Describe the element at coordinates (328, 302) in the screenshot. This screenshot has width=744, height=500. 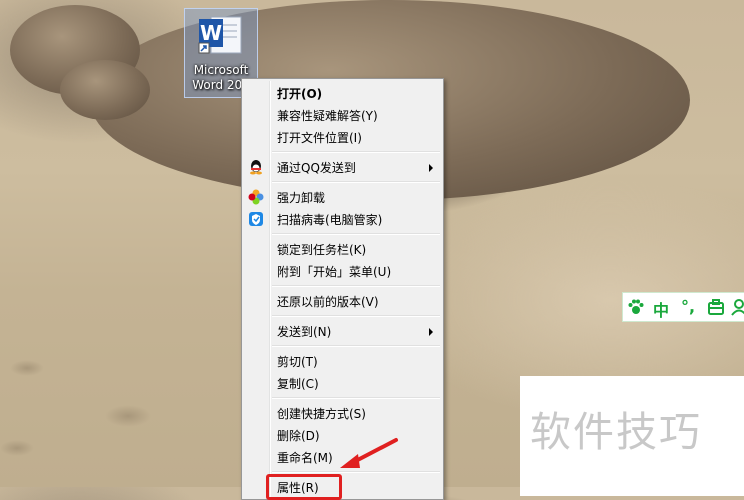
I see `menu-item-label: 还原以前的版本(V)` at that location.